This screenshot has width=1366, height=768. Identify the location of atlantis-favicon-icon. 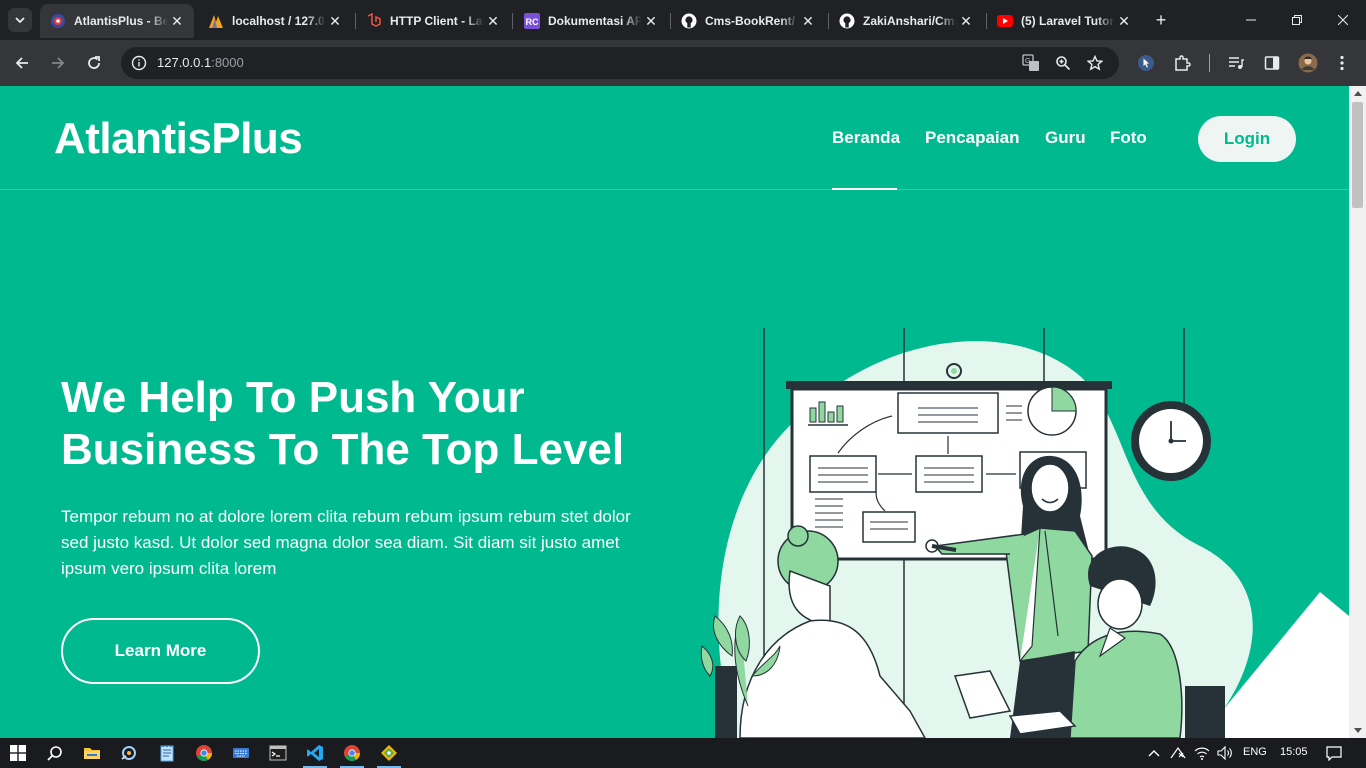
(58, 21).